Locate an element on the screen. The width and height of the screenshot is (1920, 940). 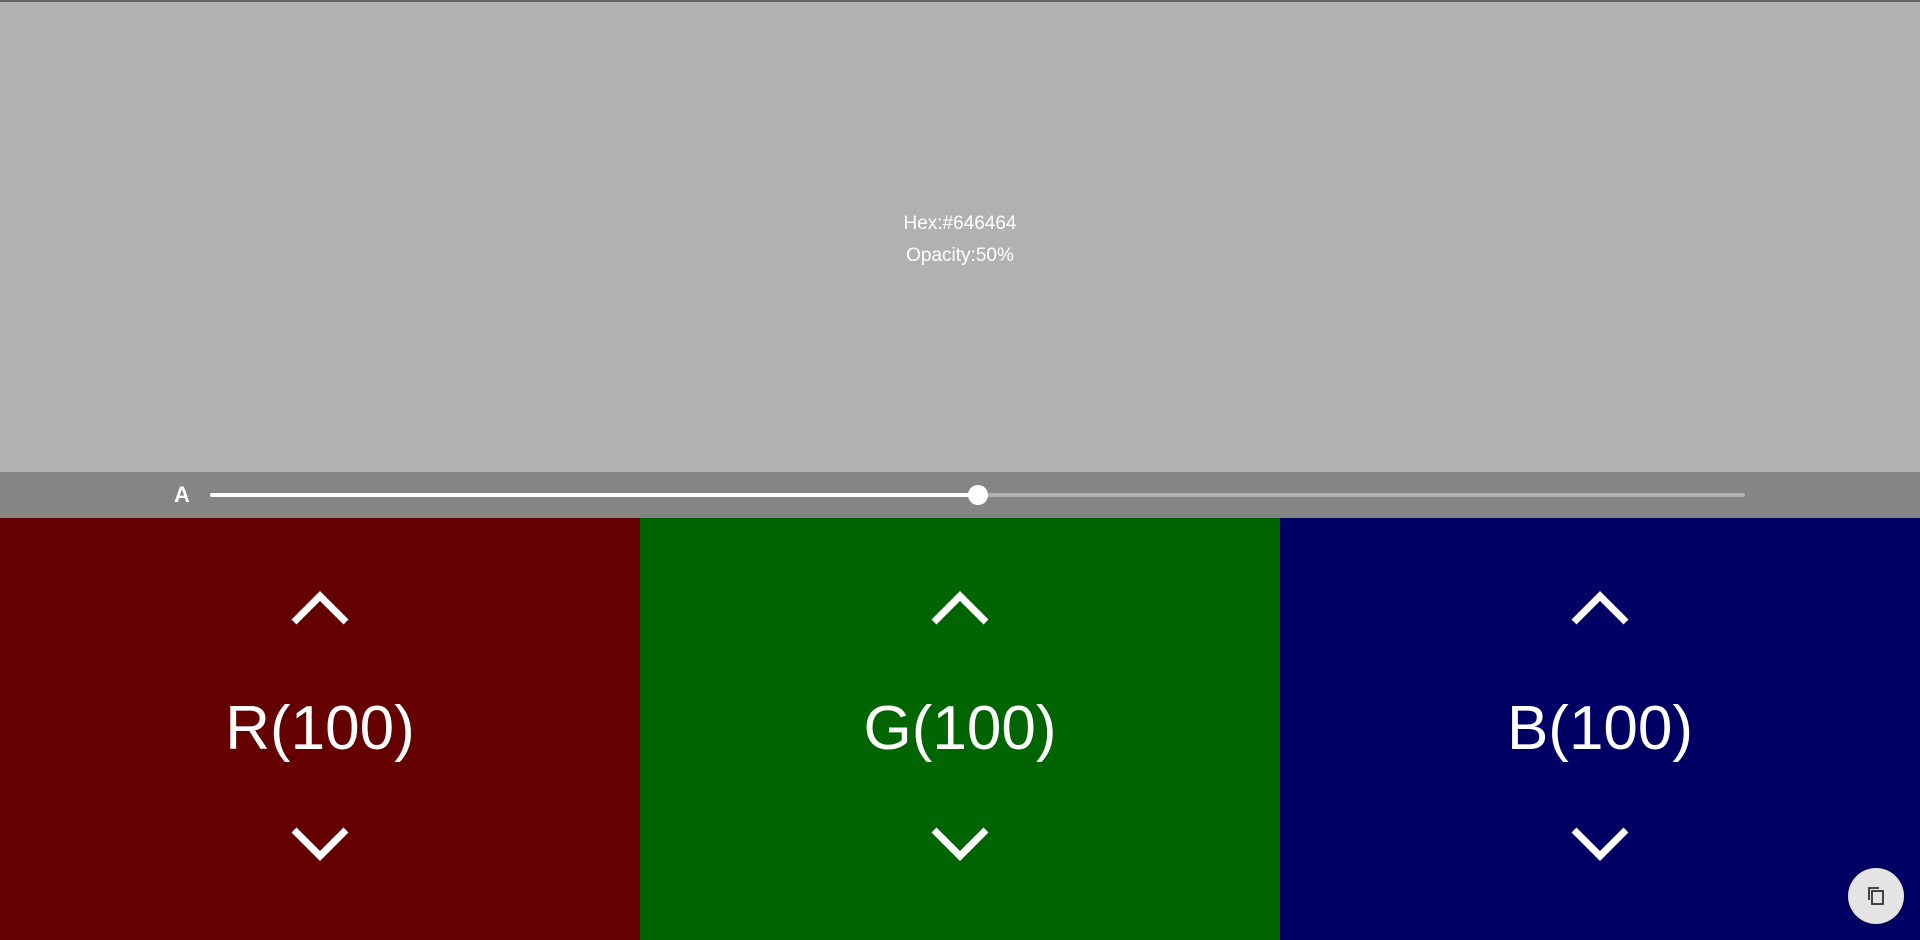
blue-decrease-button is located at coordinates (1600, 844).